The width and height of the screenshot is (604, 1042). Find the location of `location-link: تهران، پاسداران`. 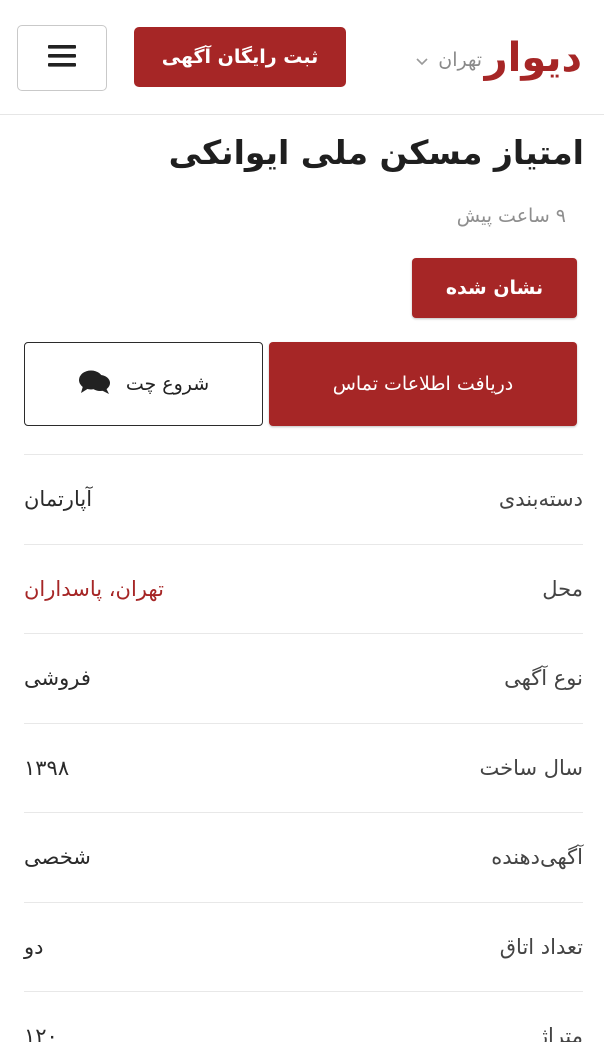

location-link: تهران، پاسداران is located at coordinates (94, 589).